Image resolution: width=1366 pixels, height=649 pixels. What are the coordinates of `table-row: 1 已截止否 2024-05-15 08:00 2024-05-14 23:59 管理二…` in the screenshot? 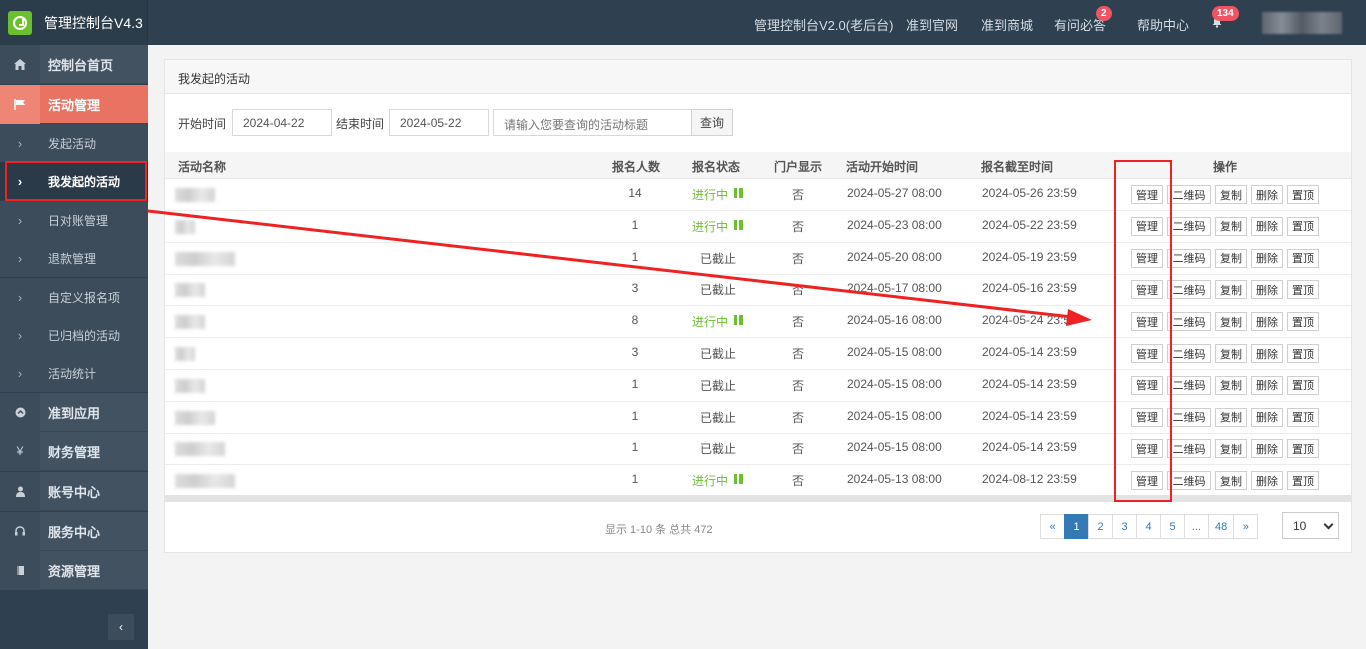 It's located at (758, 386).